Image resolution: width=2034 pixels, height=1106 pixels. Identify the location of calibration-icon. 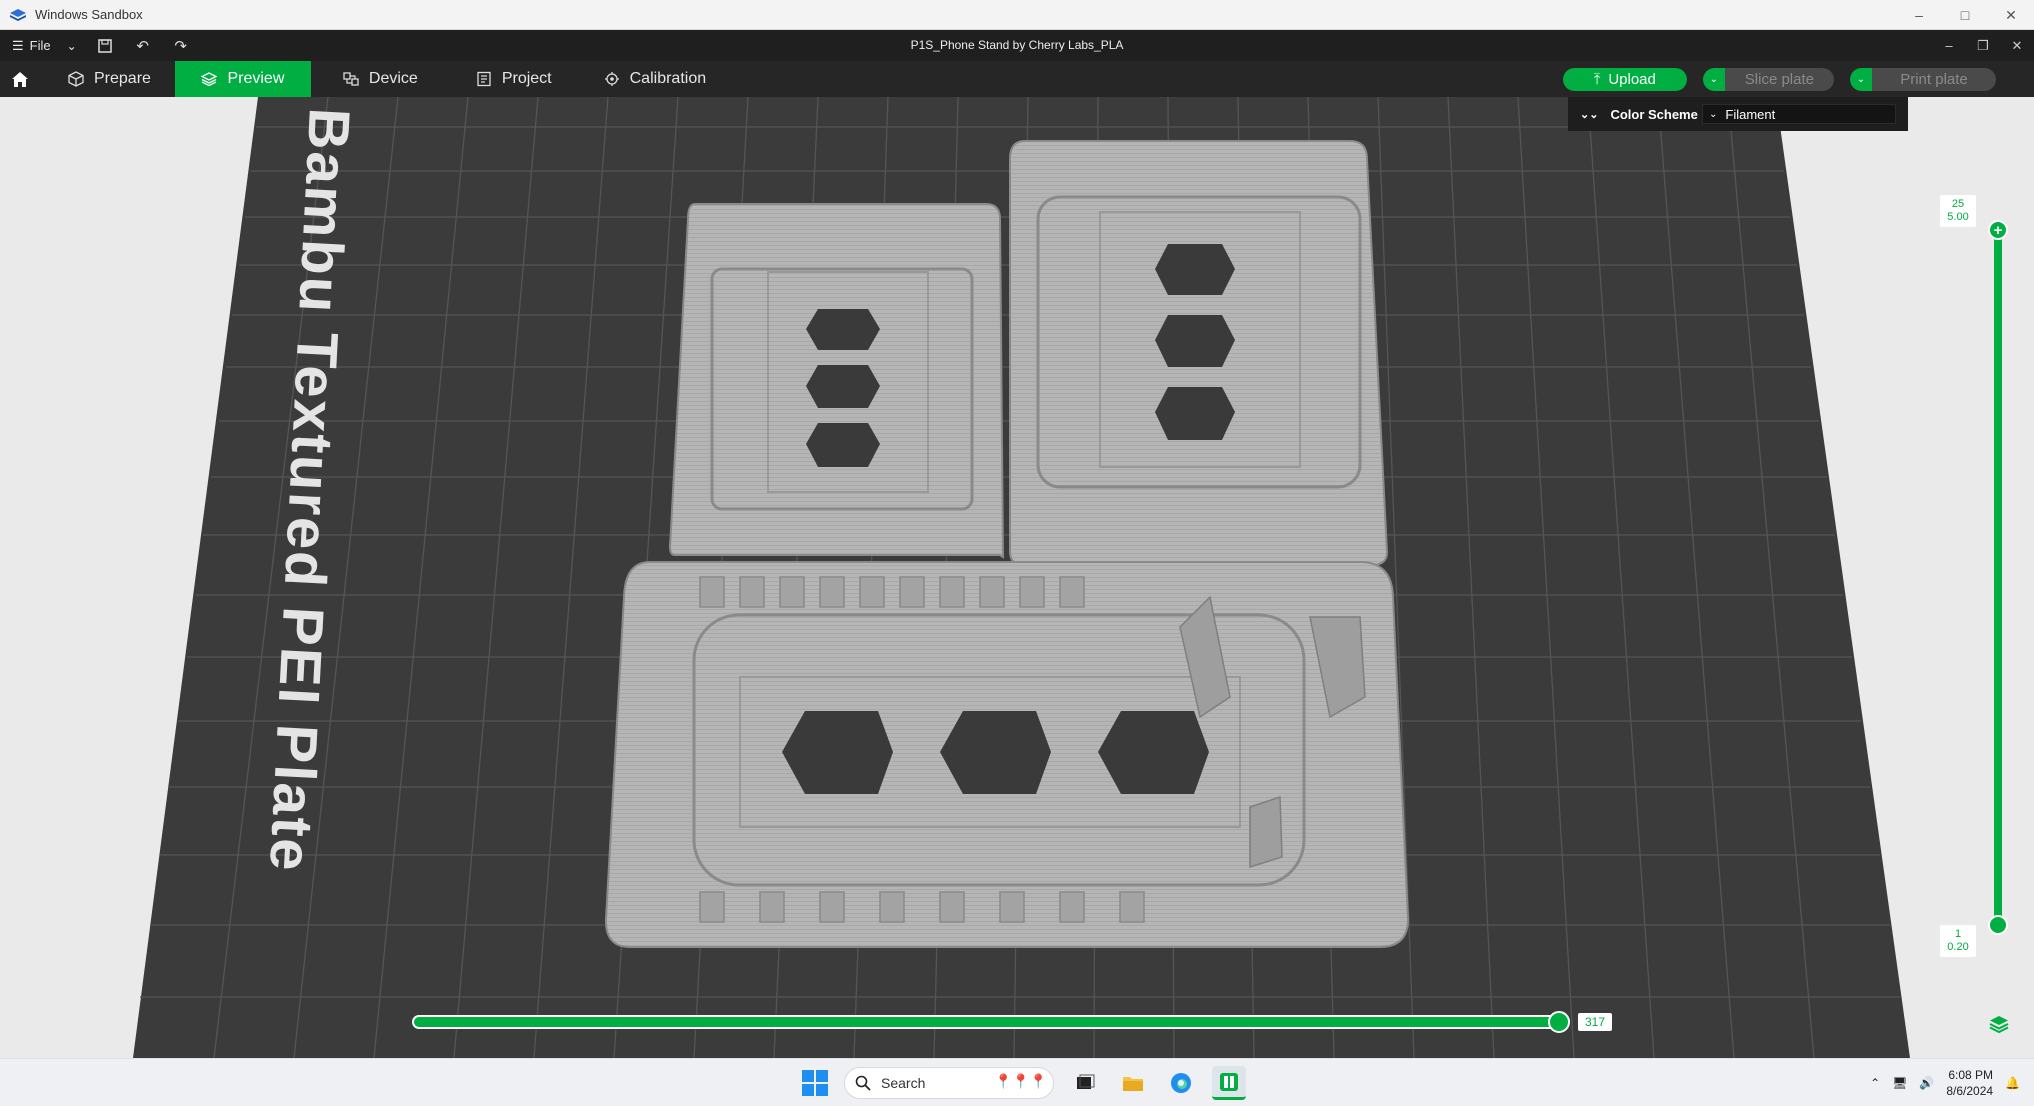
(611, 79).